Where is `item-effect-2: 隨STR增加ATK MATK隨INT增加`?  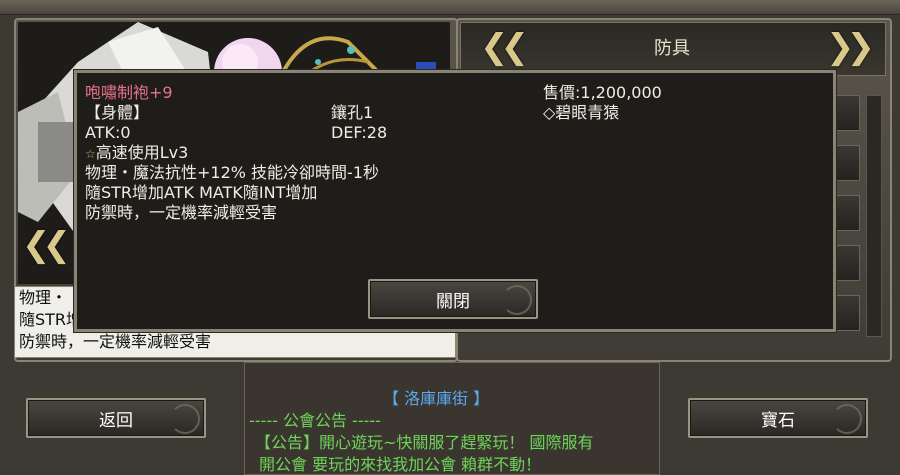
item-effect-2: 隨STR增加ATK MATK隨INT增加 is located at coordinates (201, 192).